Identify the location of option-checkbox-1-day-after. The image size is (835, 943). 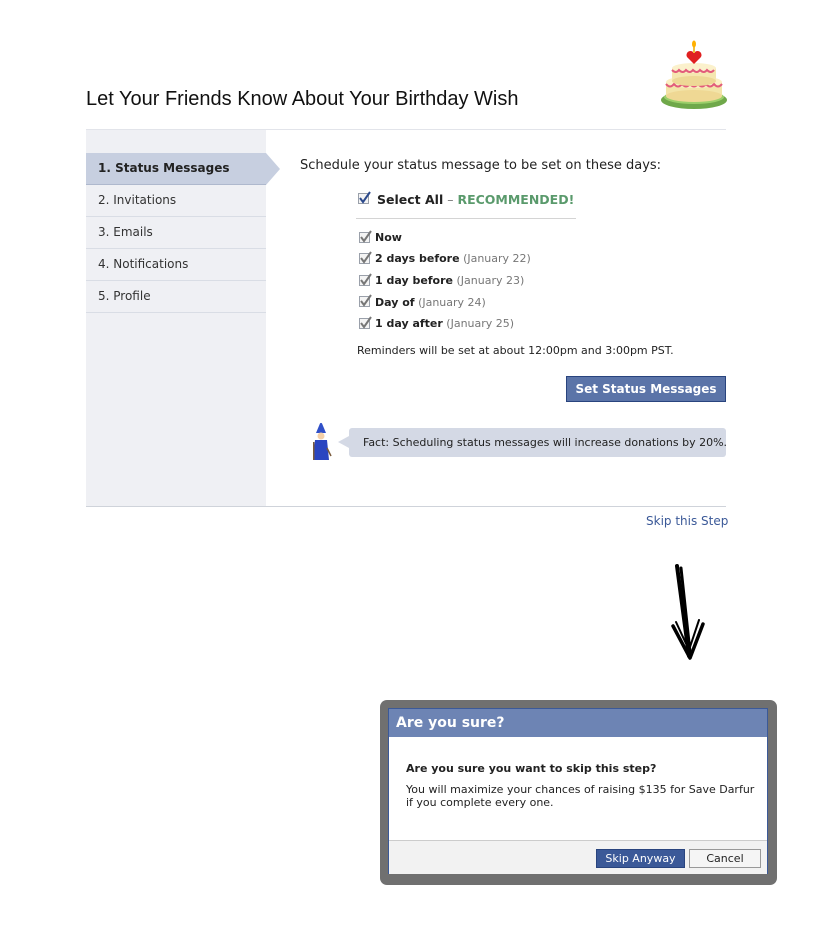
(365, 322).